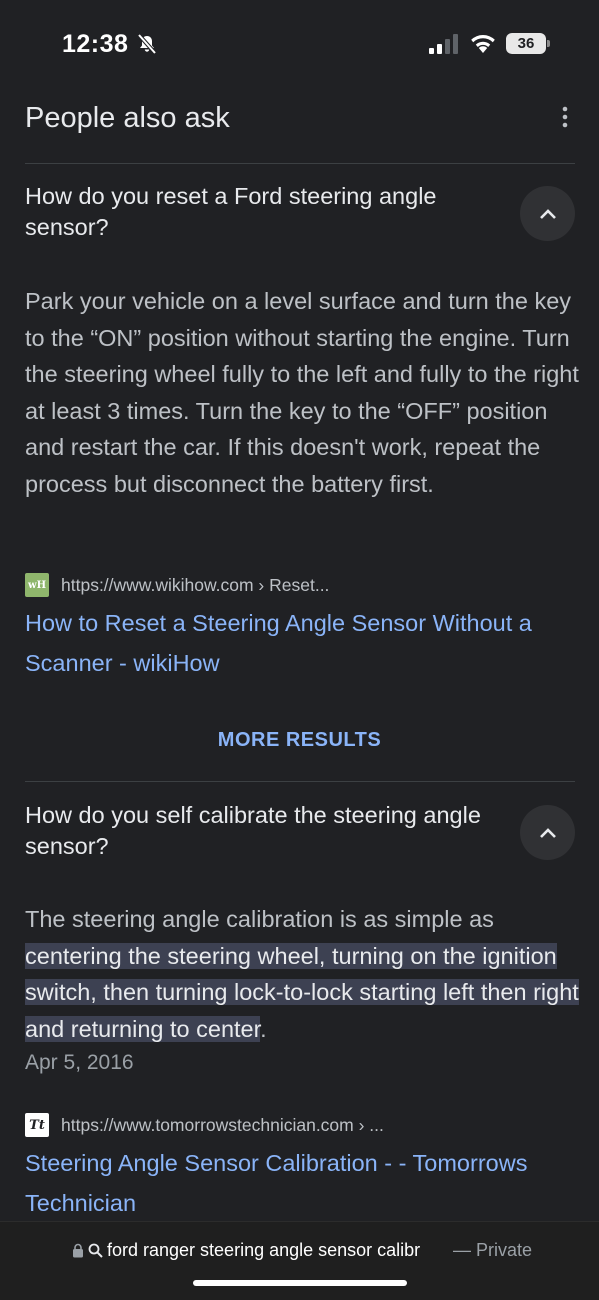  What do you see at coordinates (95, 1250) in the screenshot?
I see `search-icon` at bounding box center [95, 1250].